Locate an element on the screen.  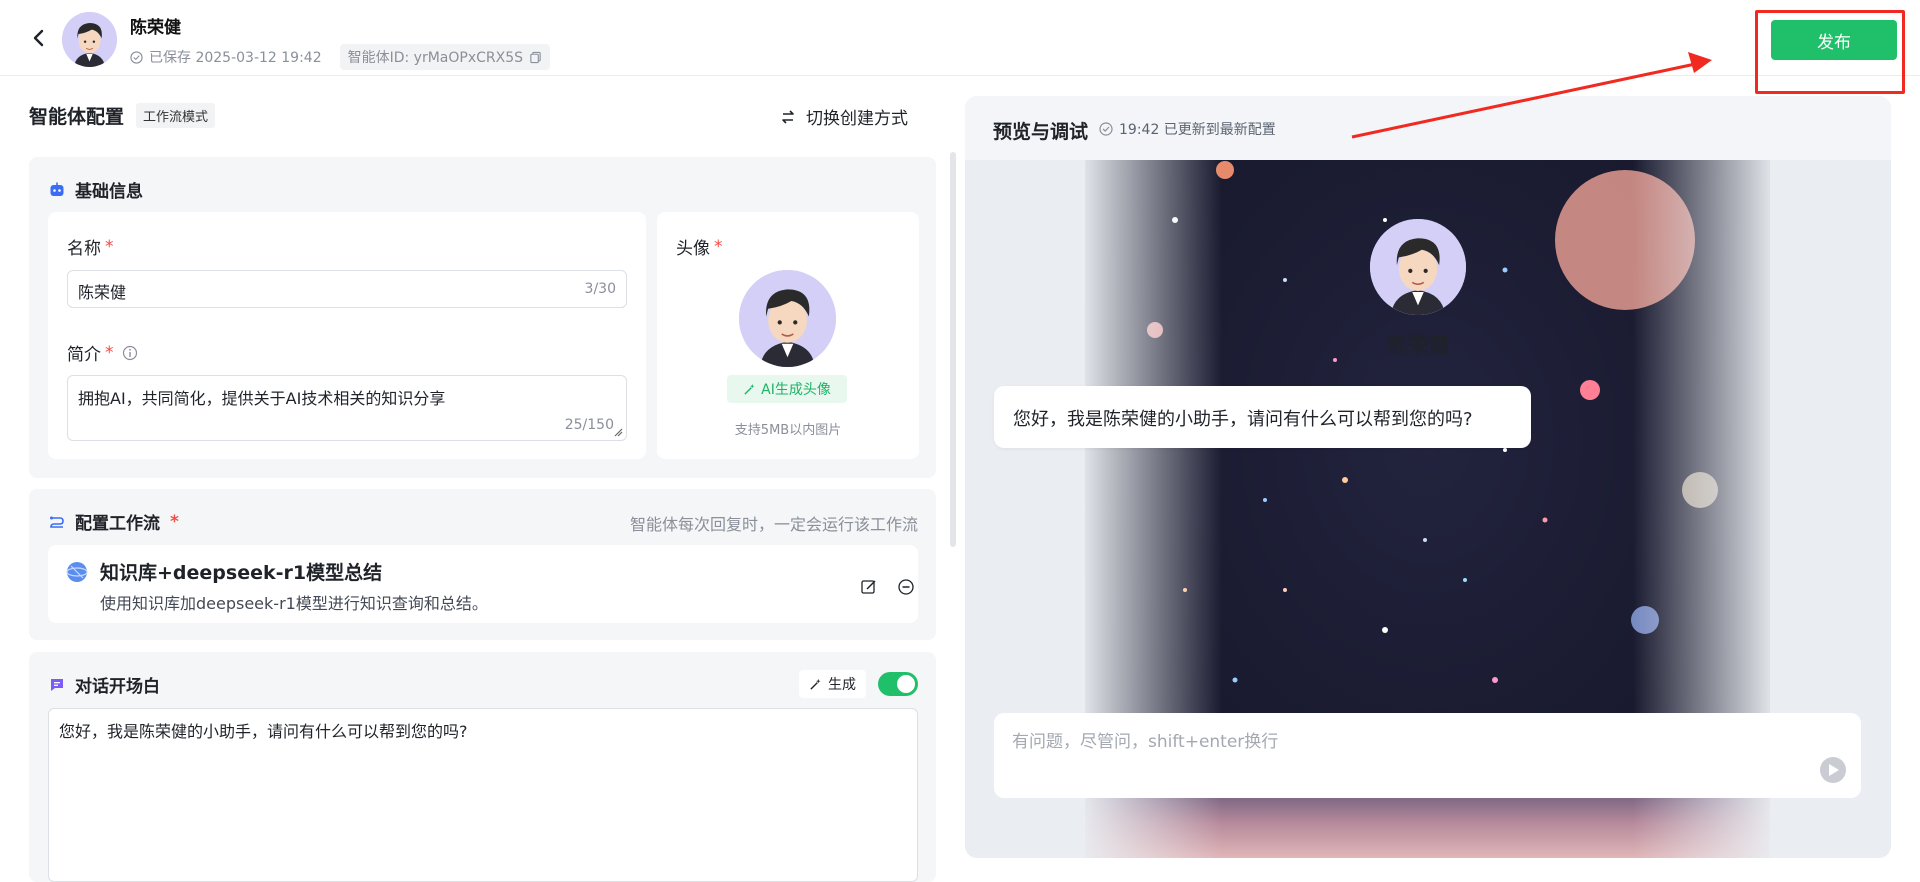
info-icon is located at coordinates (130, 353).